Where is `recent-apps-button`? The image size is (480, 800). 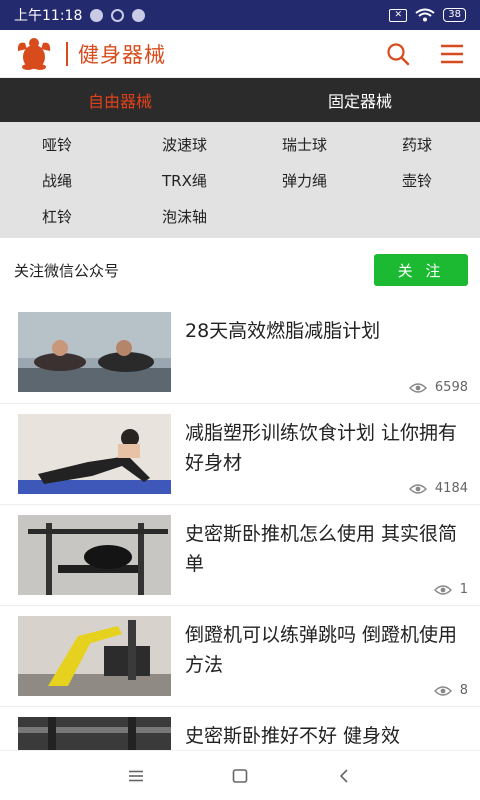
recent-apps-button is located at coordinates (136, 776).